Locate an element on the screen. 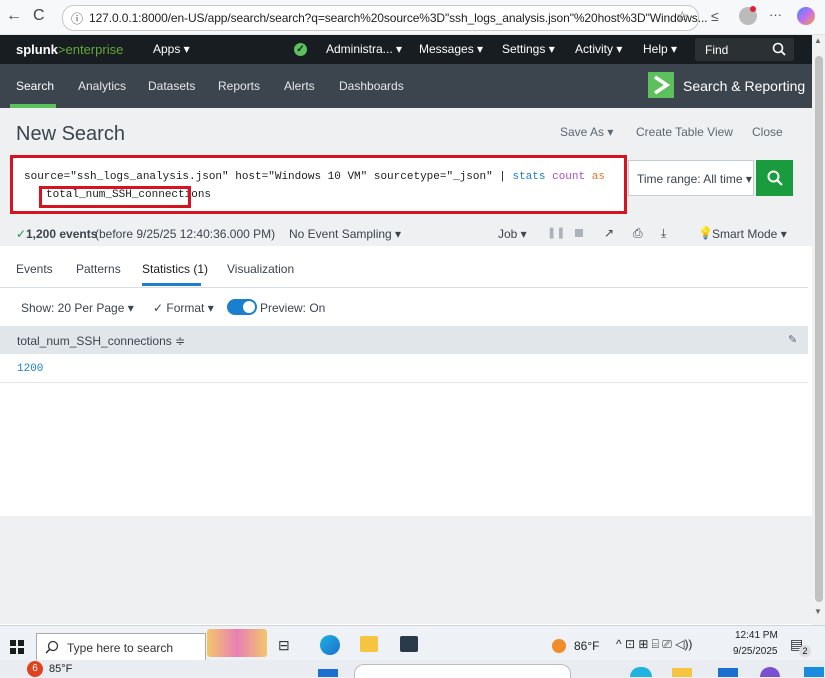 This screenshot has height=678, width=825. edit-pencil-icon: ✎ is located at coordinates (792, 339).